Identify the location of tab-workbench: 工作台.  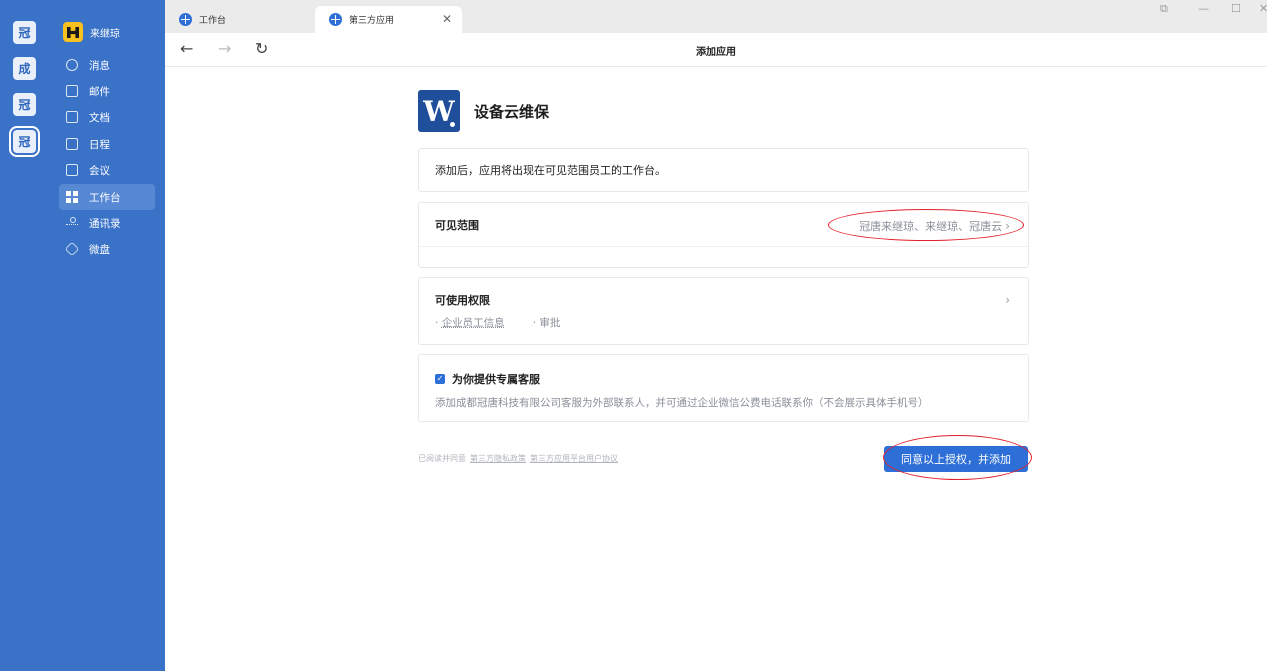
(240, 19).